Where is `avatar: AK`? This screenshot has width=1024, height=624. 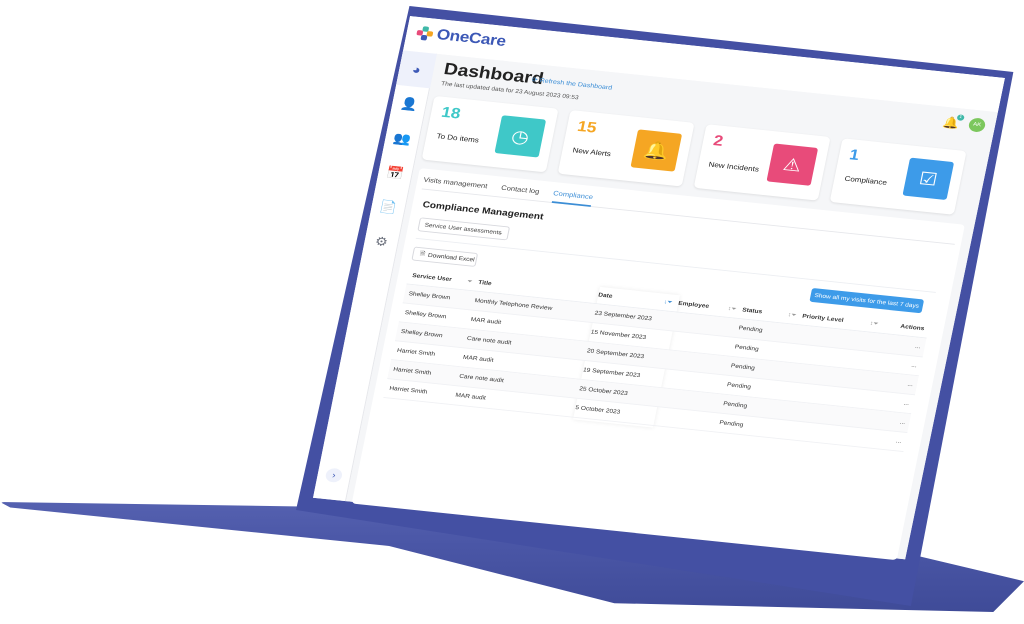
avatar: AK is located at coordinates (977, 125).